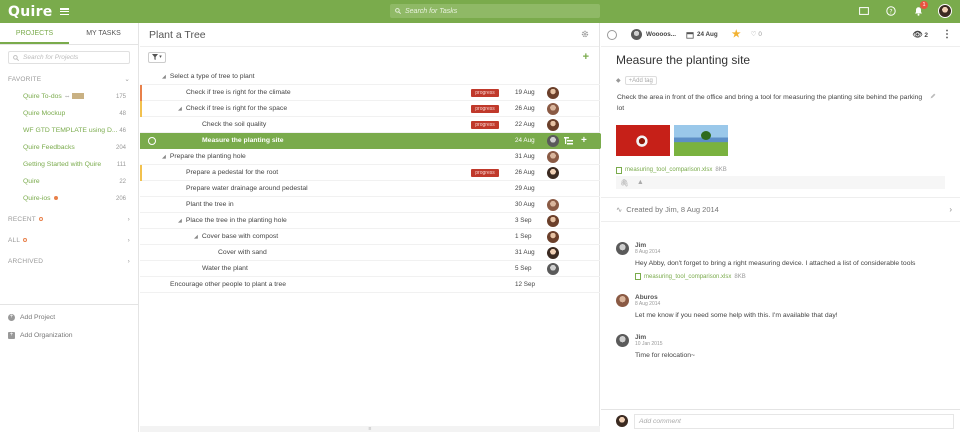 Image resolution: width=960 pixels, height=432 pixels. I want to click on followers-button: 👁 2, so click(920, 34).